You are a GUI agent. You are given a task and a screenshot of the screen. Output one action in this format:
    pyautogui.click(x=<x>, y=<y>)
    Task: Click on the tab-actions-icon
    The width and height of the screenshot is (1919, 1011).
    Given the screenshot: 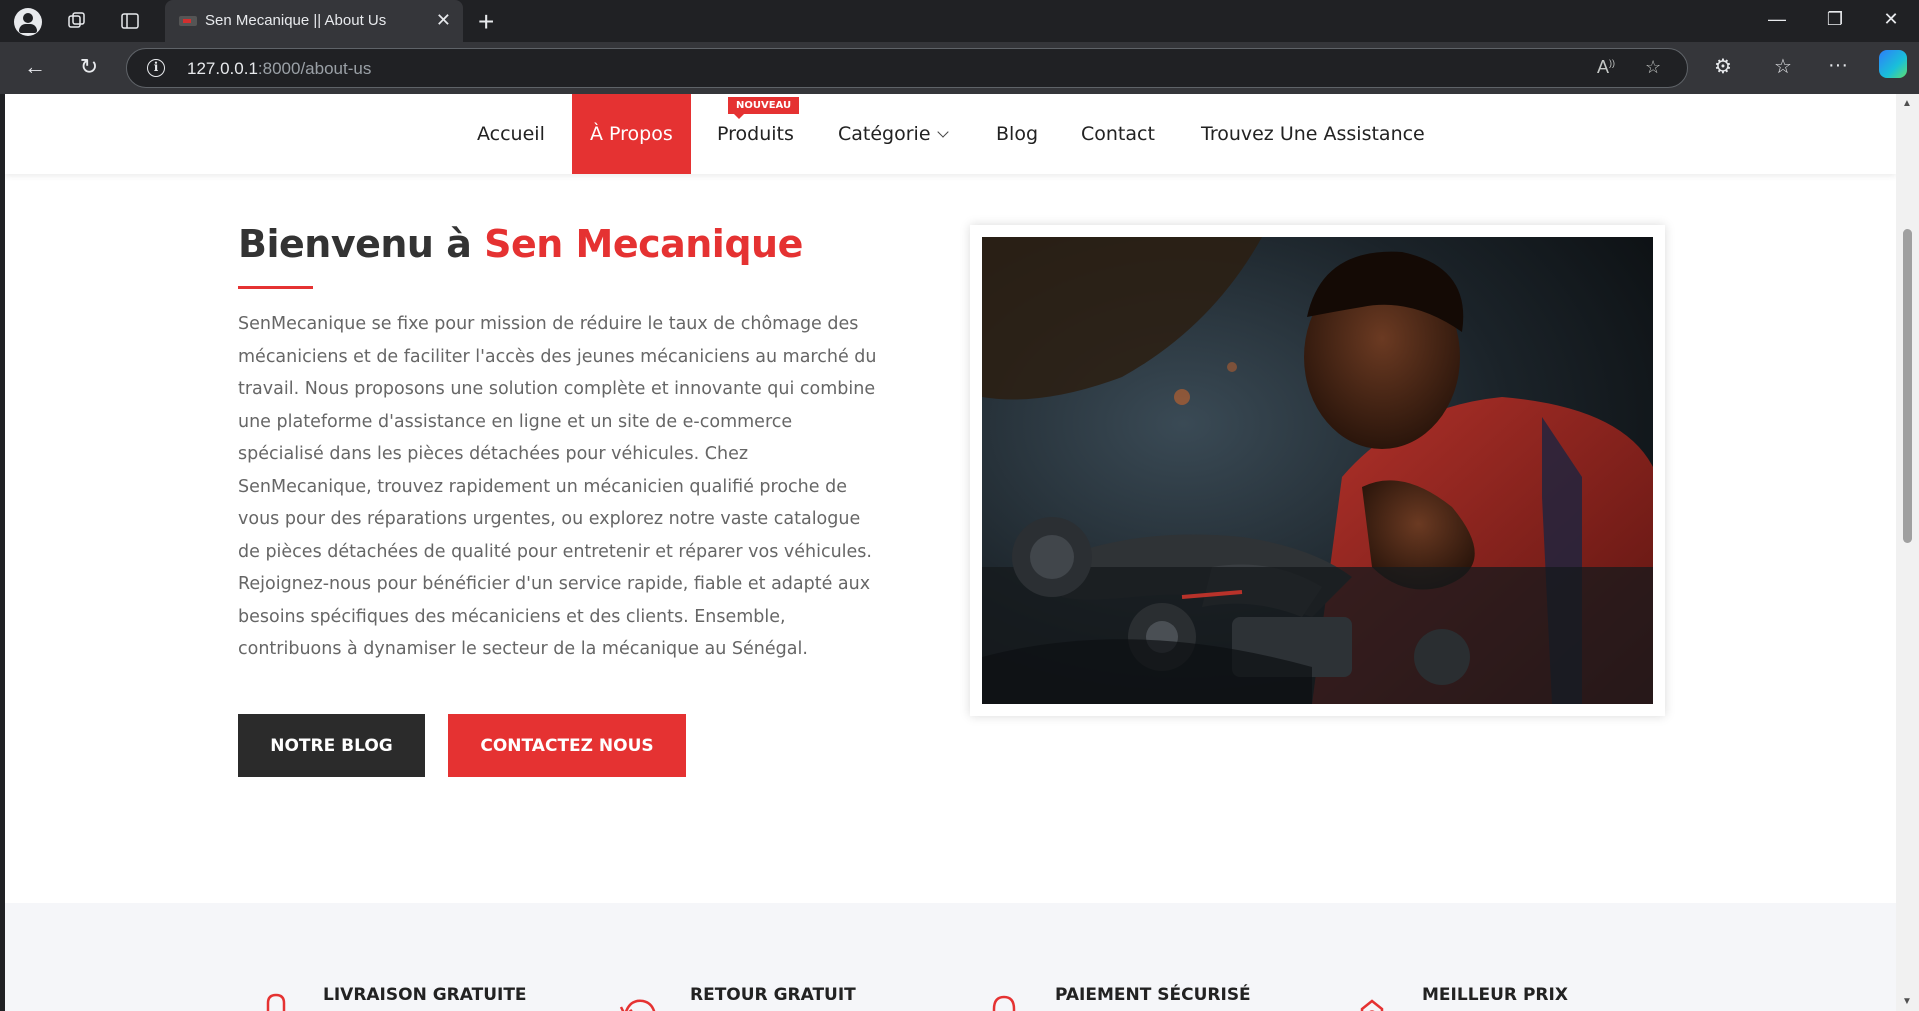 What is the action you would take?
    pyautogui.click(x=130, y=21)
    